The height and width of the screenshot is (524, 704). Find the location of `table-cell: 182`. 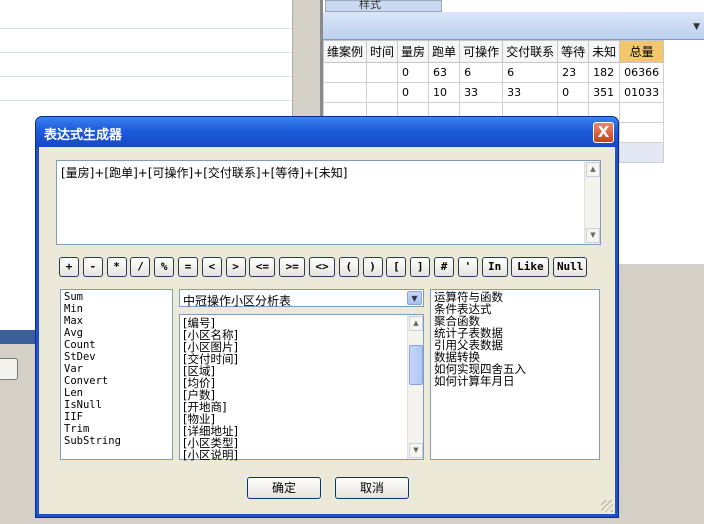

table-cell: 182 is located at coordinates (604, 72).